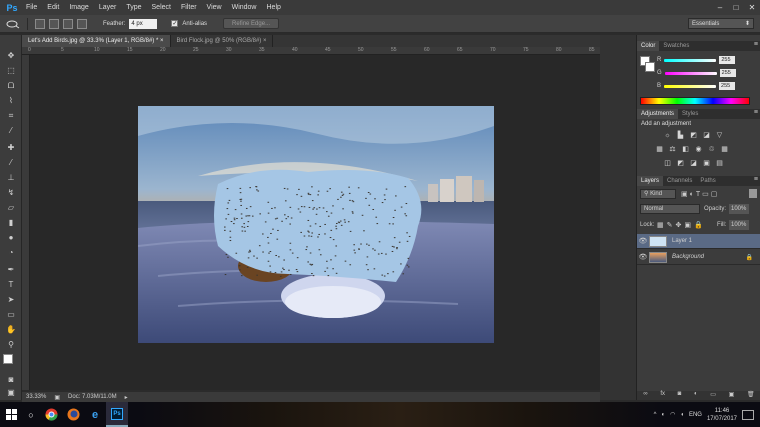  Describe the element at coordinates (695, 101) in the screenshot. I see `color-spectrum-bar` at that location.